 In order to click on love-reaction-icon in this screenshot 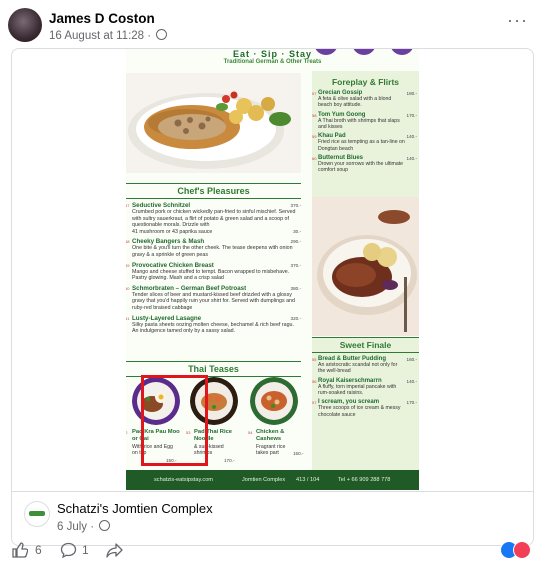, I will do `click(522, 550)`.